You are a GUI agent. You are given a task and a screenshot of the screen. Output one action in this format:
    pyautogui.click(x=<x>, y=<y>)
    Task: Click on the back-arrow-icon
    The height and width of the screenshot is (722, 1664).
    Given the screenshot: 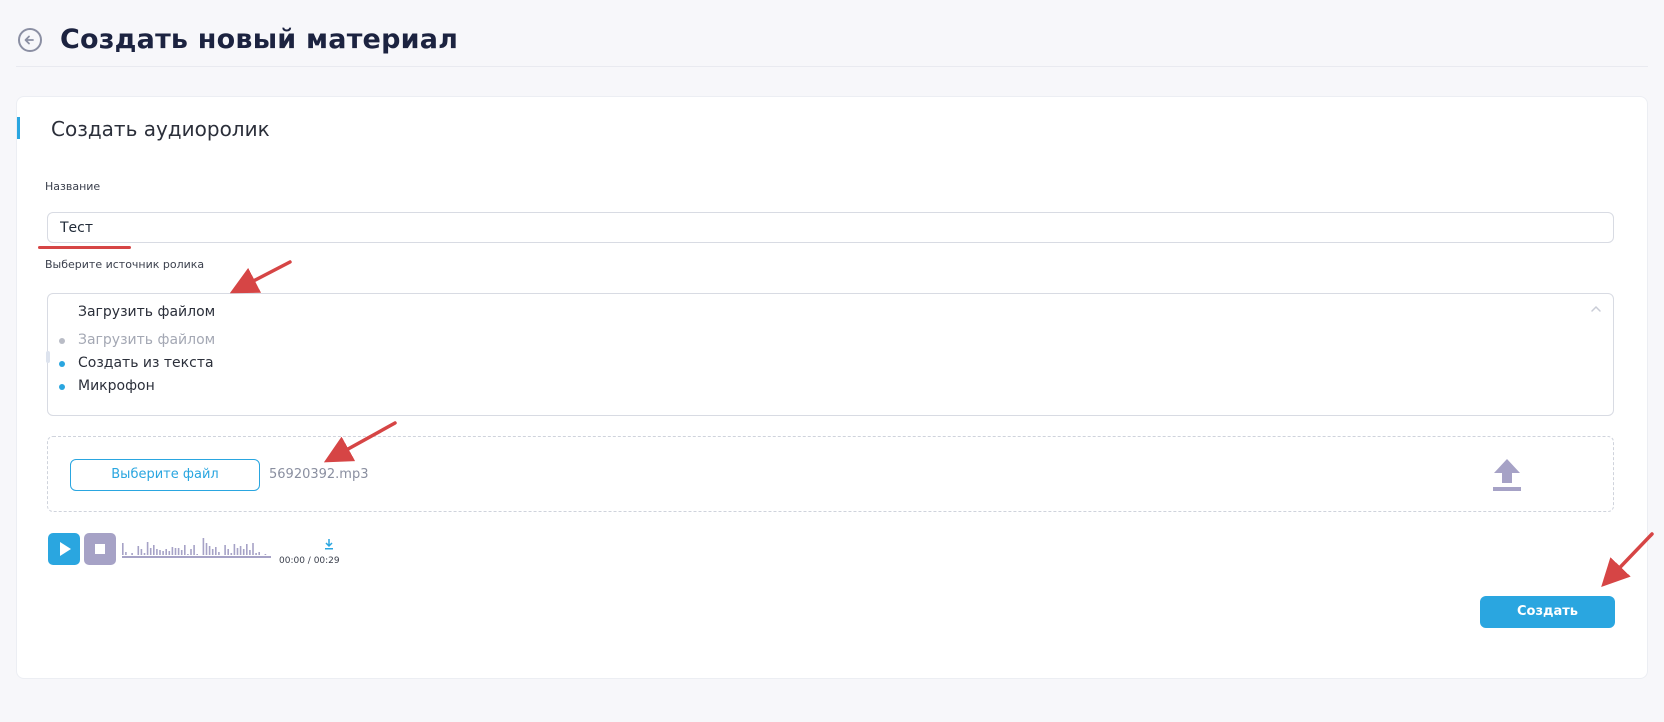 What is the action you would take?
    pyautogui.click(x=30, y=40)
    